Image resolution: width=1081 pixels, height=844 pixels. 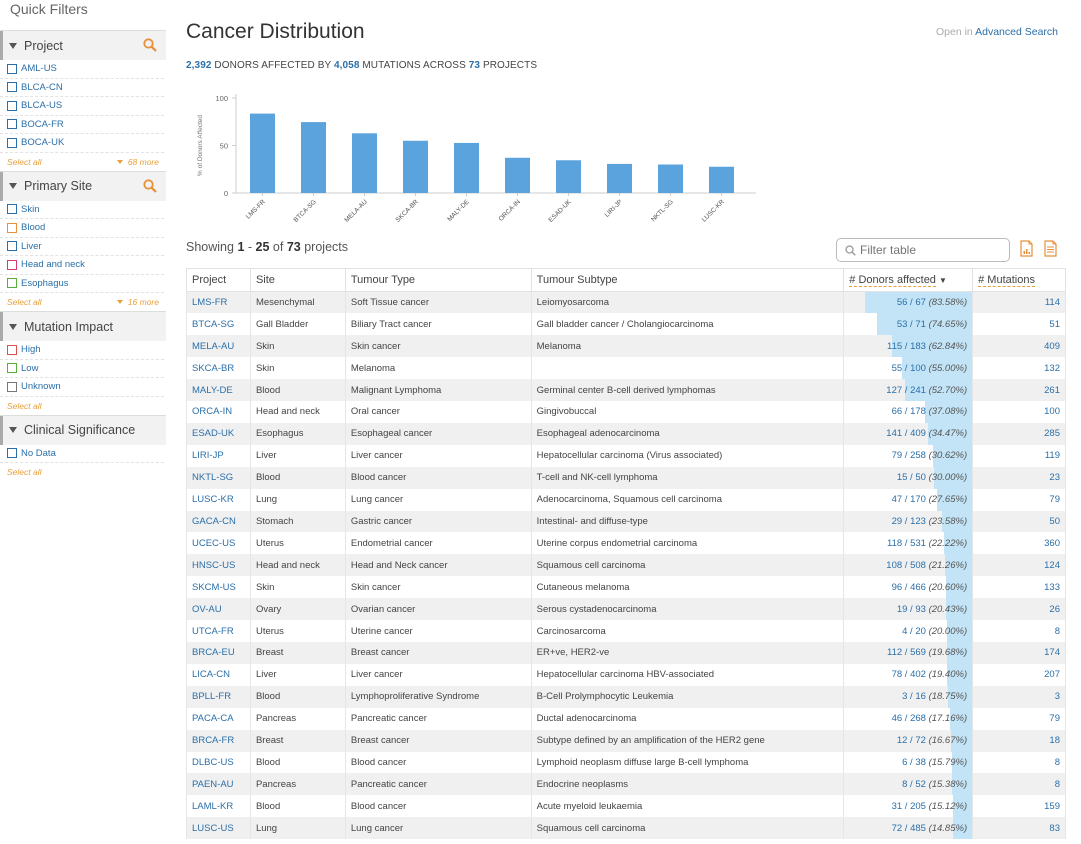 What do you see at coordinates (1019, 302) in the screenshot?
I see `mutations-link: 114` at bounding box center [1019, 302].